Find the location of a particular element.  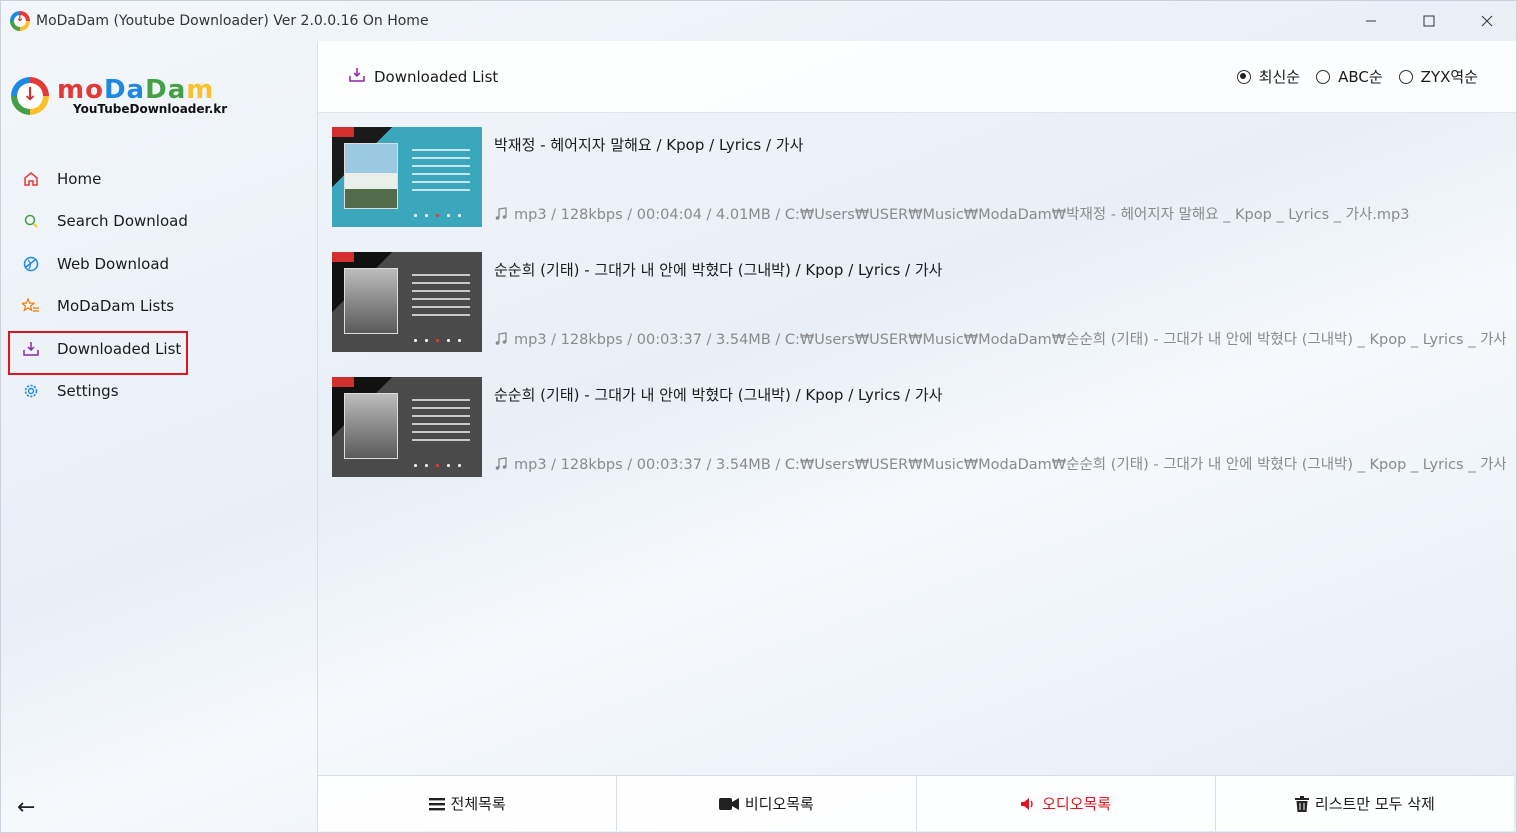

sort-newest-radio: 최신순 is located at coordinates (1268, 76).